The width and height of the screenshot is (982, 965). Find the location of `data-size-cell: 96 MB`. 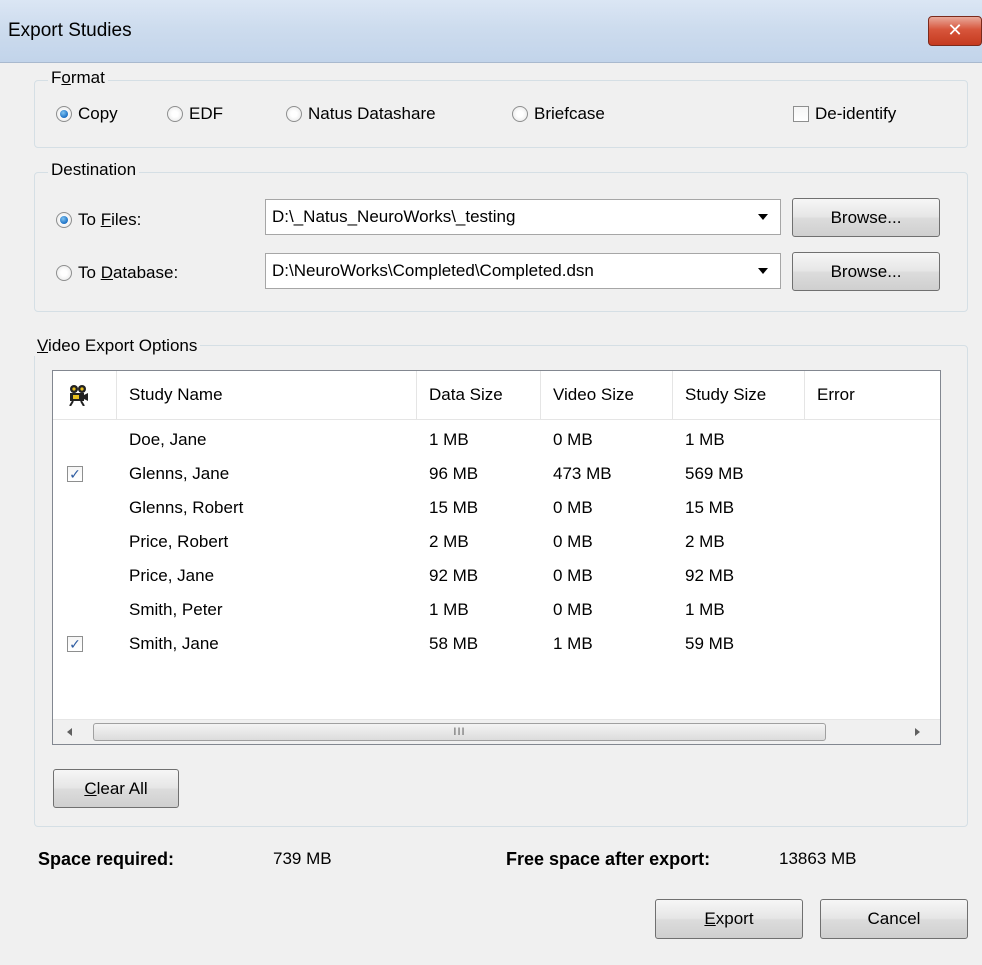

data-size-cell: 96 MB is located at coordinates (454, 473).